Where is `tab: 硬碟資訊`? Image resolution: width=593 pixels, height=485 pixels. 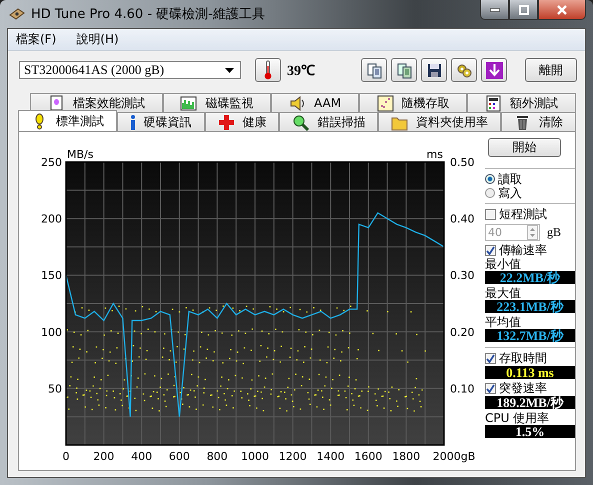
tab: 硬碟資訊 is located at coordinates (160, 121).